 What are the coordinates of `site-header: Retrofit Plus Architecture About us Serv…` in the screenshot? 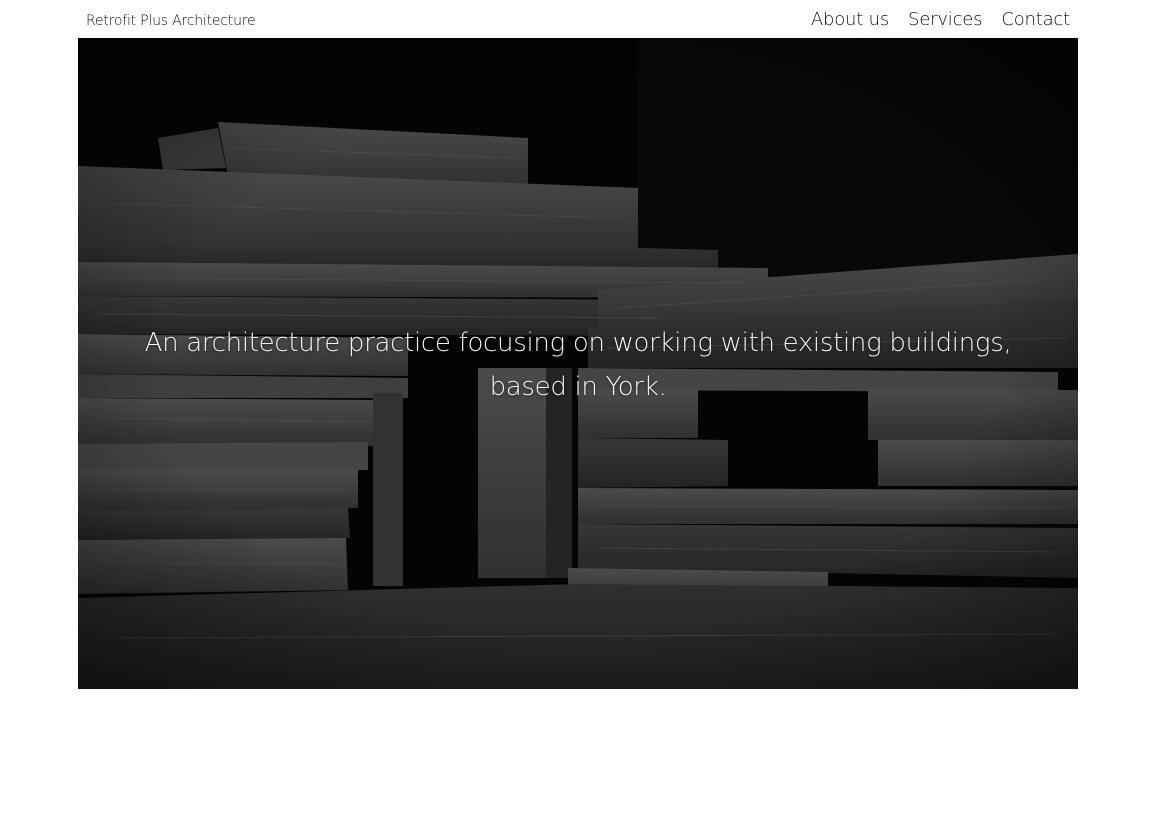 It's located at (578, 19).